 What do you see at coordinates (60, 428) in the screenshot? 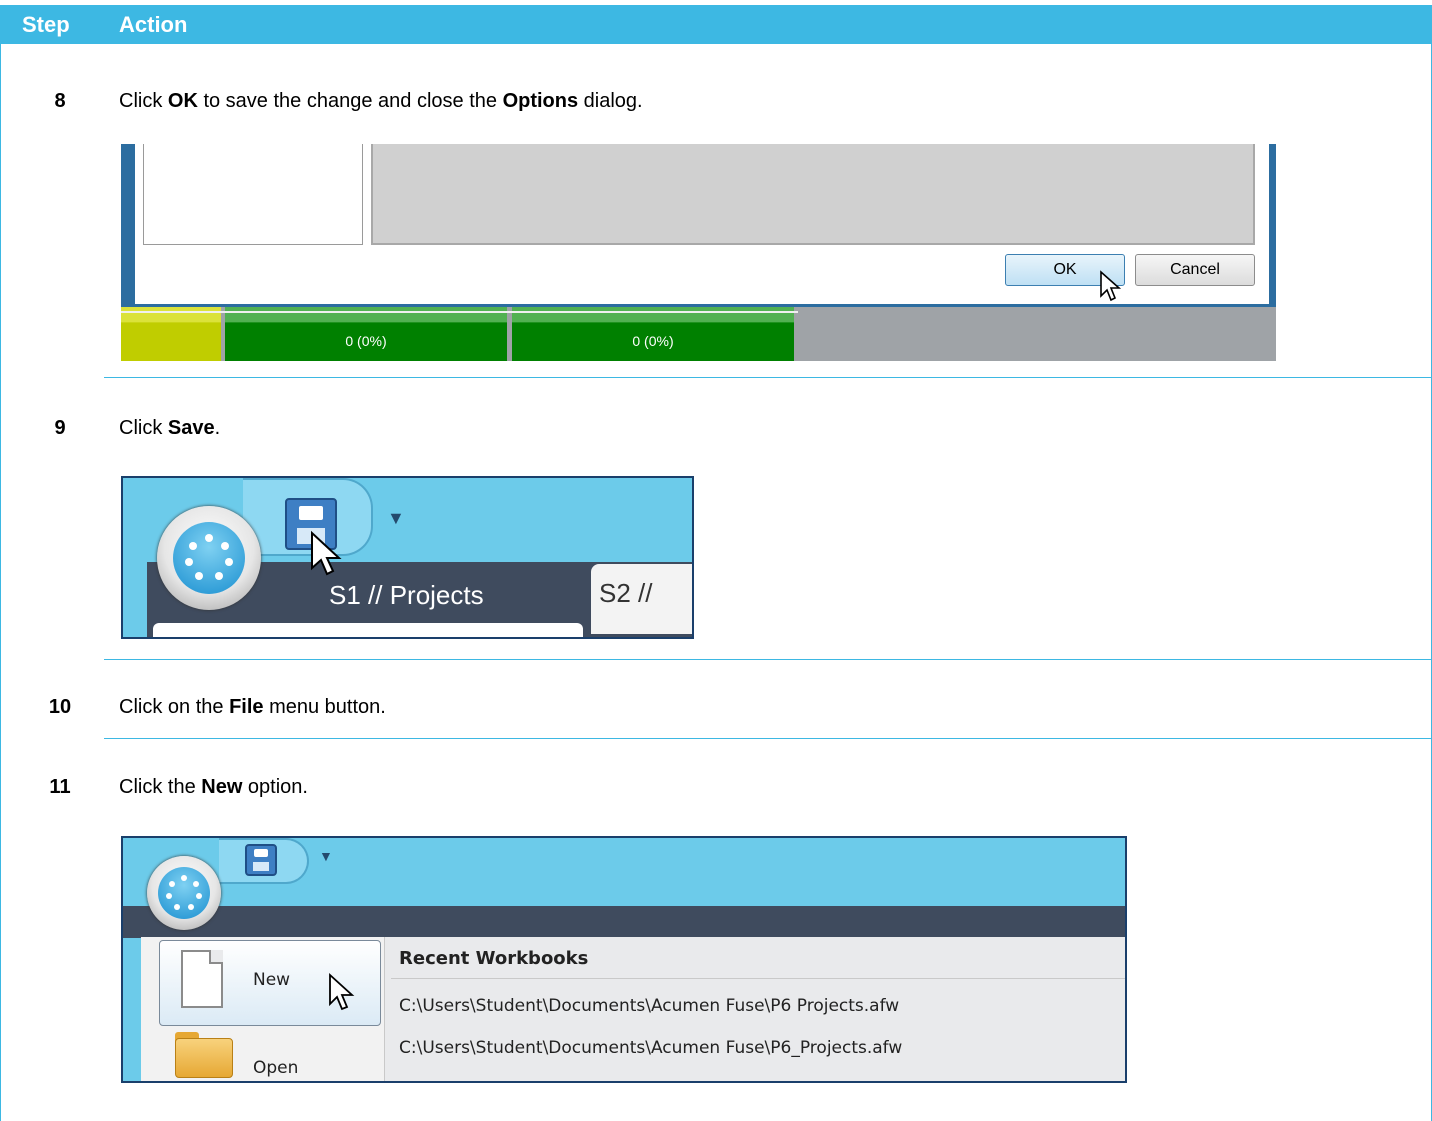
I see `step-number: 9` at bounding box center [60, 428].